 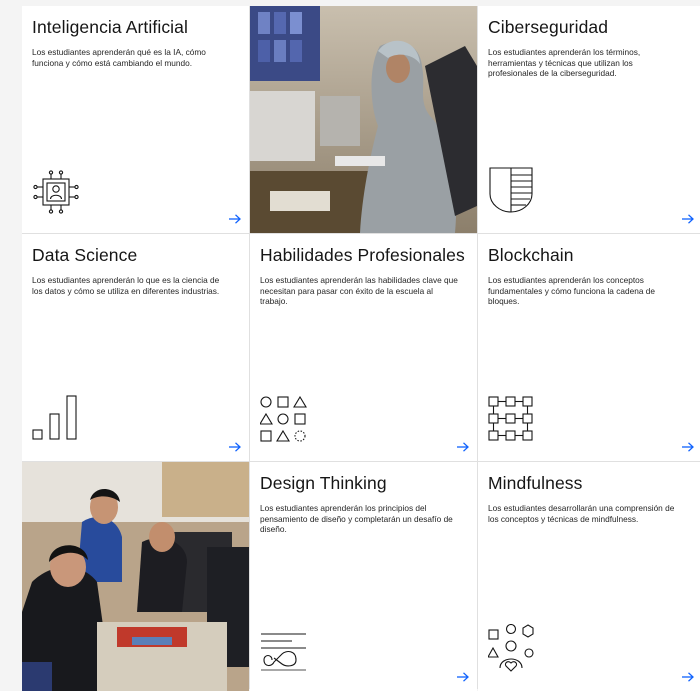 I want to click on course-title: Mindfulness, so click(x=535, y=483).